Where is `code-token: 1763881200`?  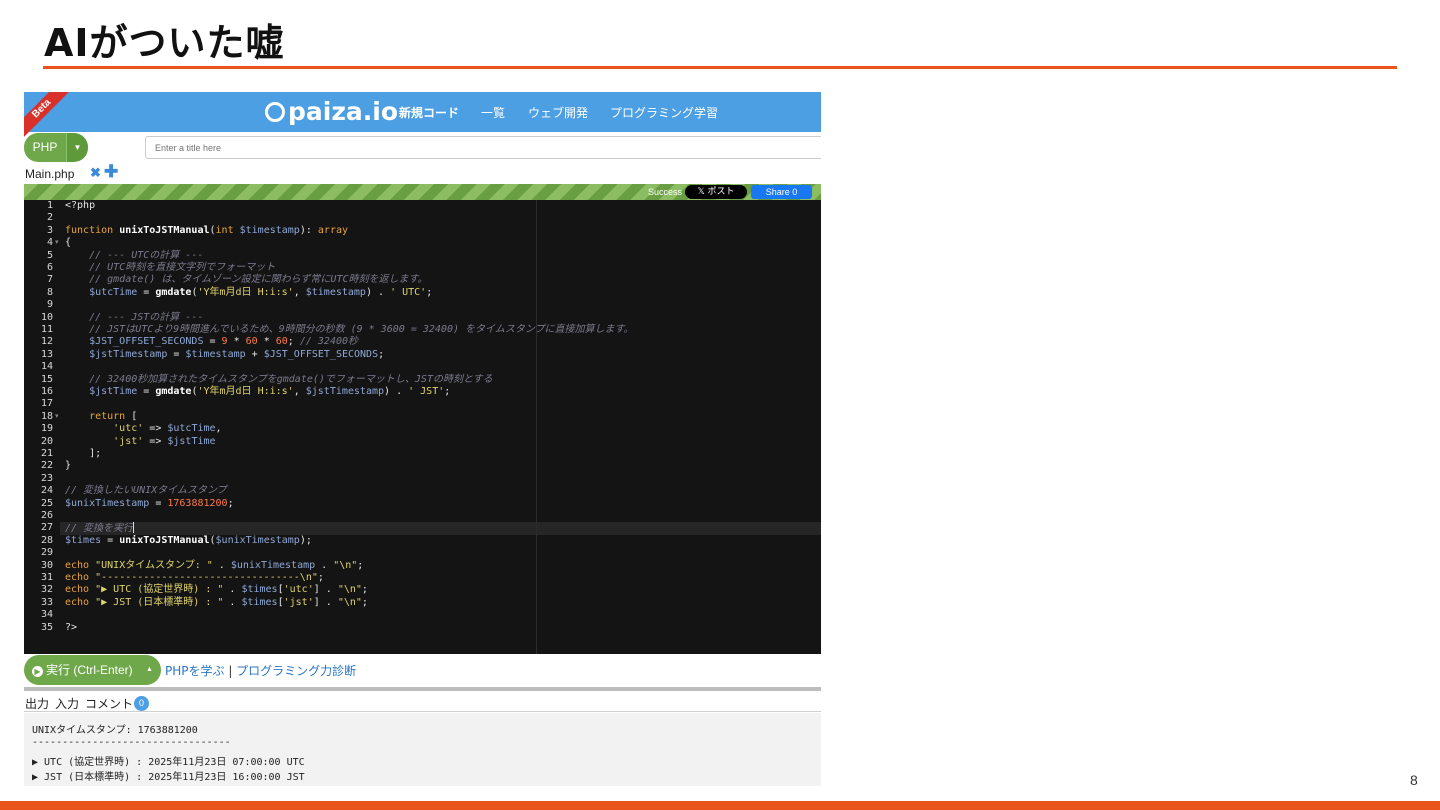 code-token: 1763881200 is located at coordinates (197, 503).